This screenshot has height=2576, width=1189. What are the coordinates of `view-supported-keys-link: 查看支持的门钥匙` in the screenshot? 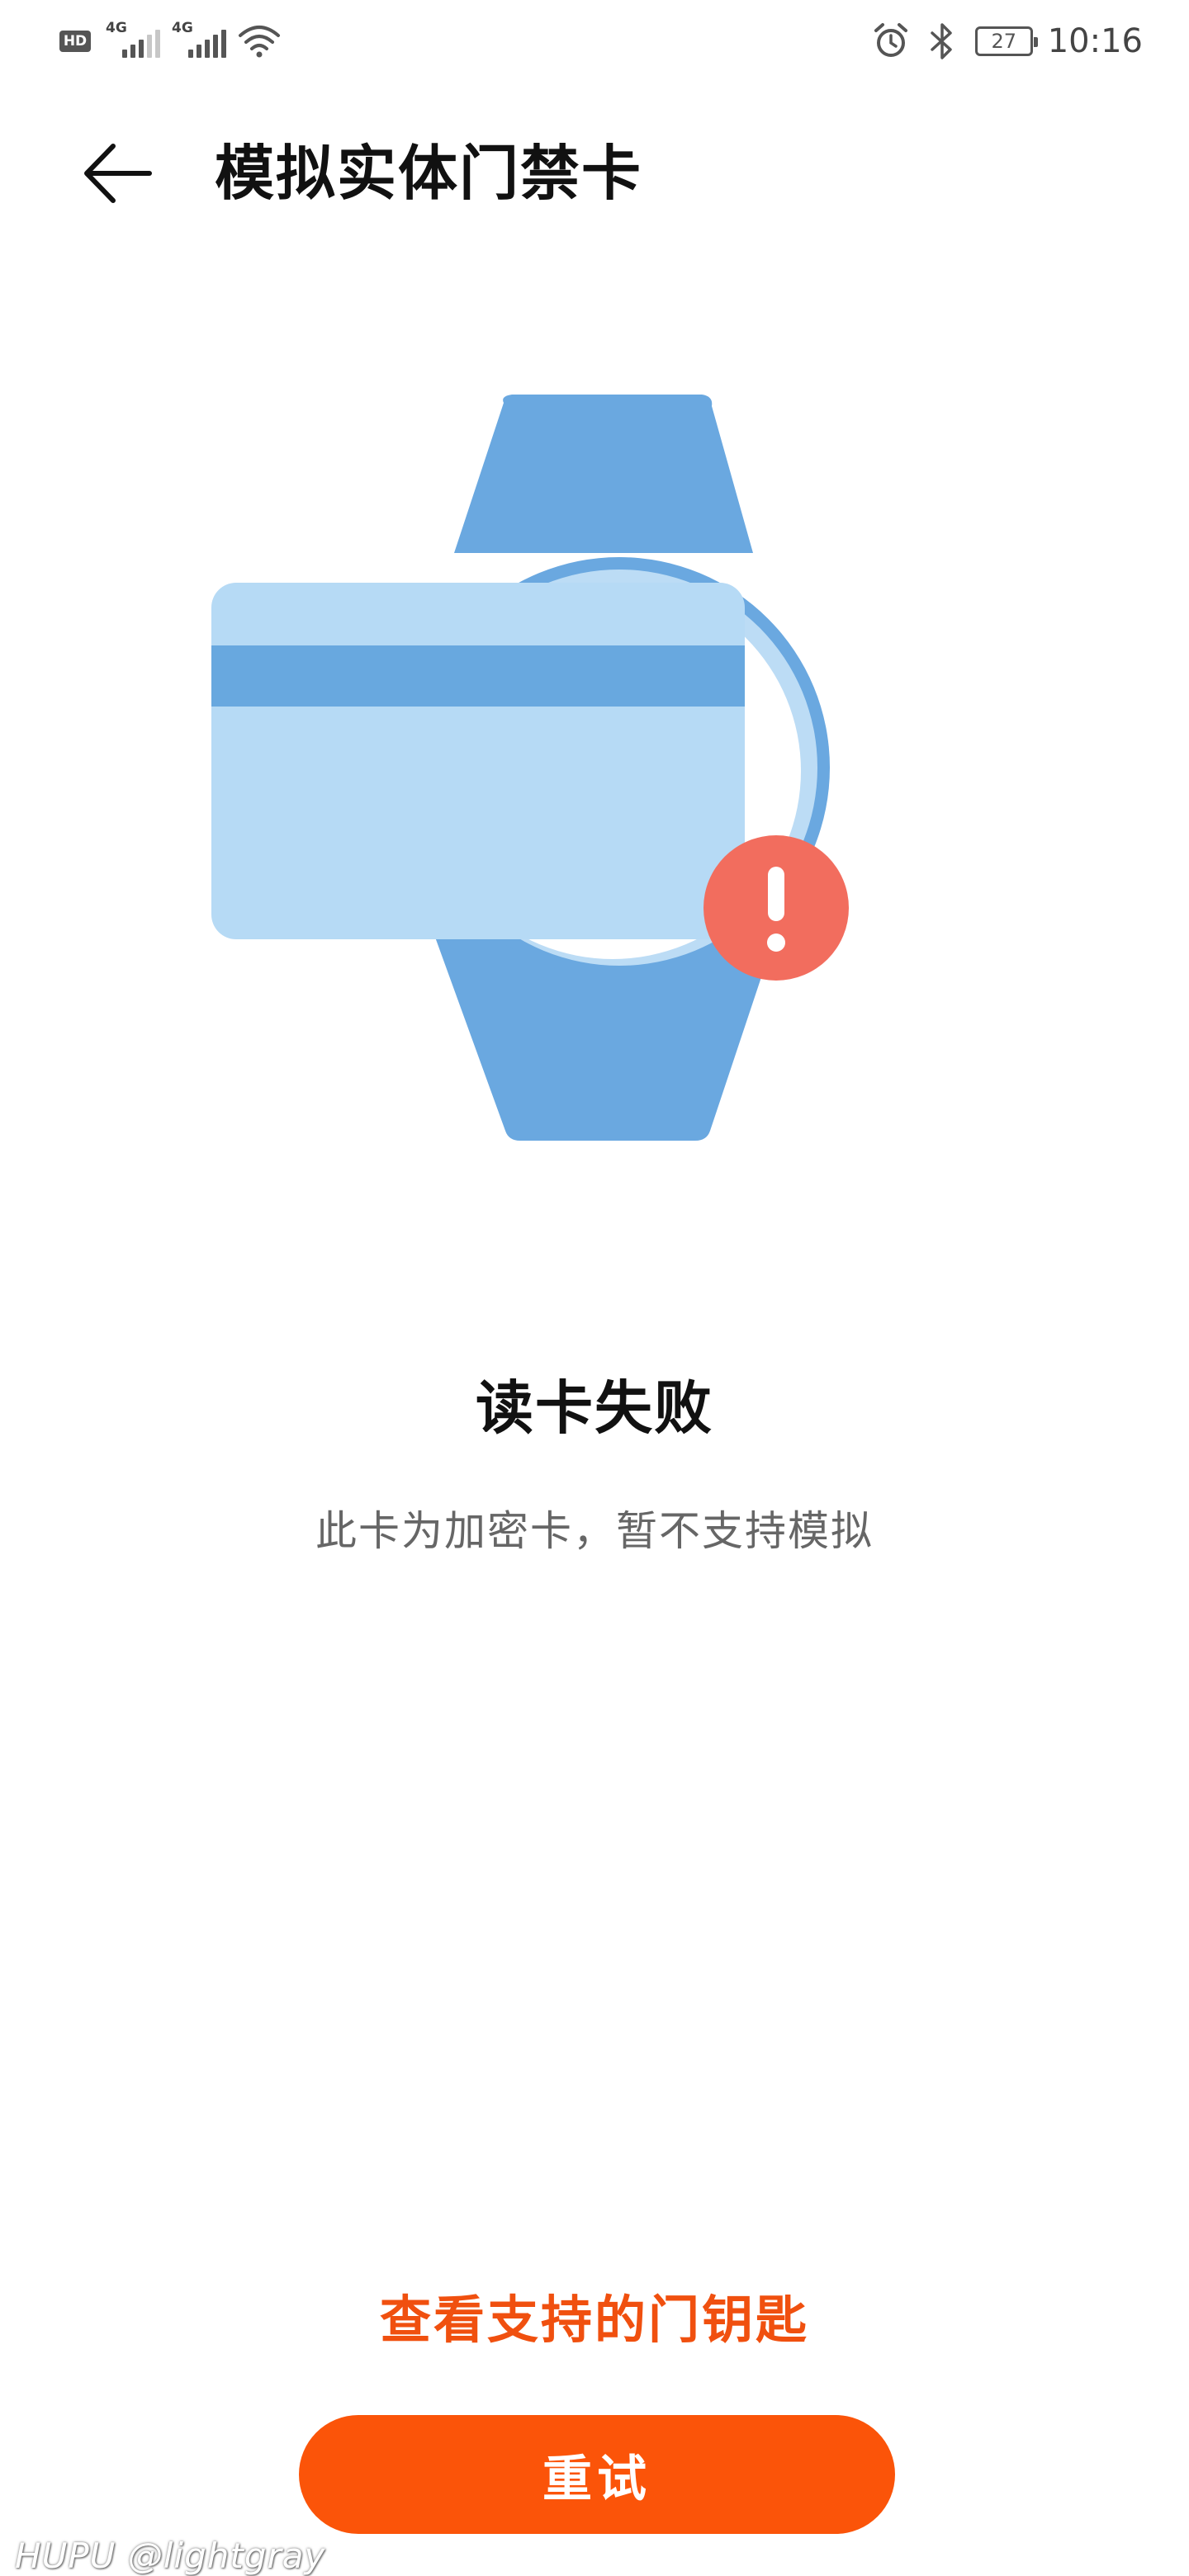 It's located at (594, 2315).